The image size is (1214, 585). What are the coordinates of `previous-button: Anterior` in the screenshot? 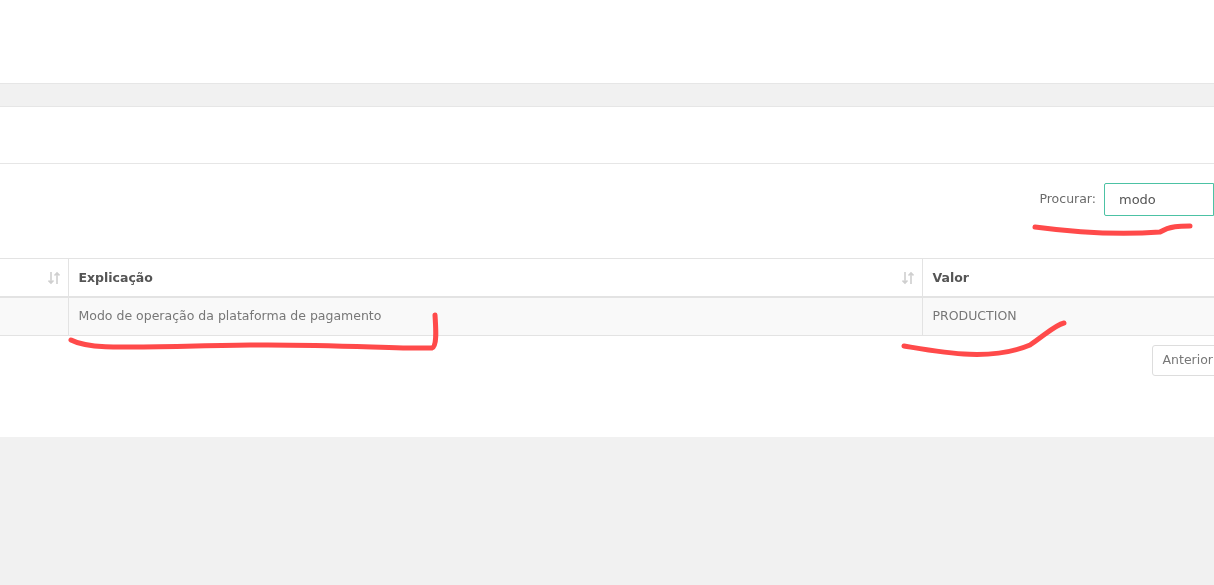 It's located at (1182, 360).